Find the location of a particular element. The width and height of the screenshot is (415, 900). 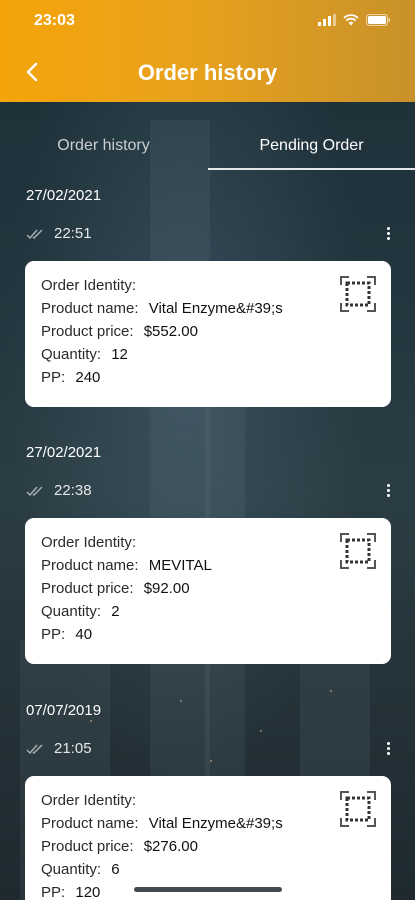

order-time-row: 22:51 is located at coordinates (59, 233).